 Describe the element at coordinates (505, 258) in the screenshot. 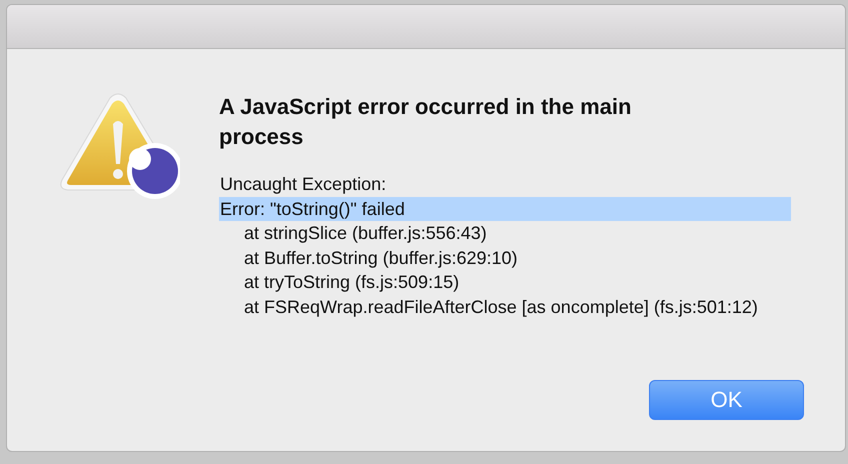

I see `stack-frame: at Buffer.toString (buffer.js:629:10)` at that location.